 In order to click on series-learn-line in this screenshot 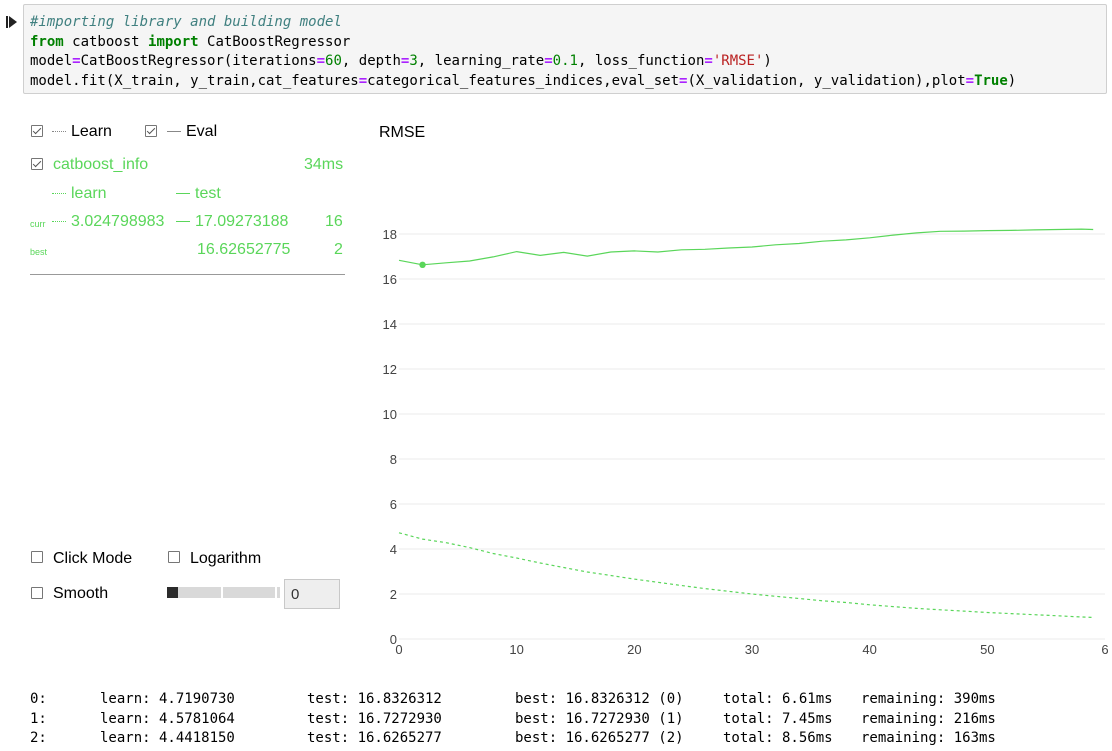, I will do `click(746, 575)`.